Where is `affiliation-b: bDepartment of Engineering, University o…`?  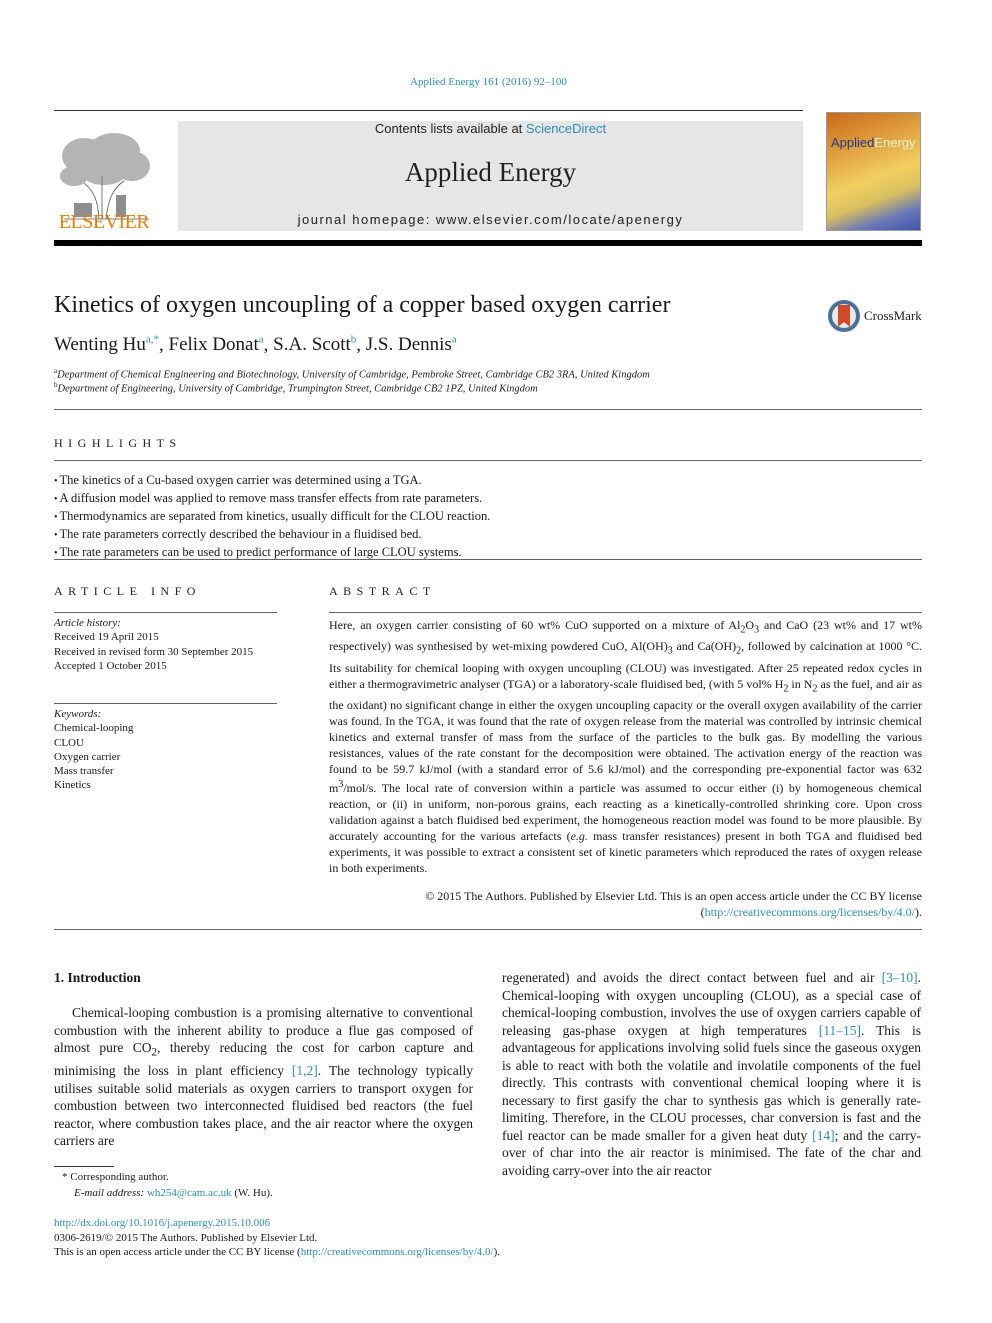
affiliation-b: bDepartment of Engineering, University o… is located at coordinates (296, 388).